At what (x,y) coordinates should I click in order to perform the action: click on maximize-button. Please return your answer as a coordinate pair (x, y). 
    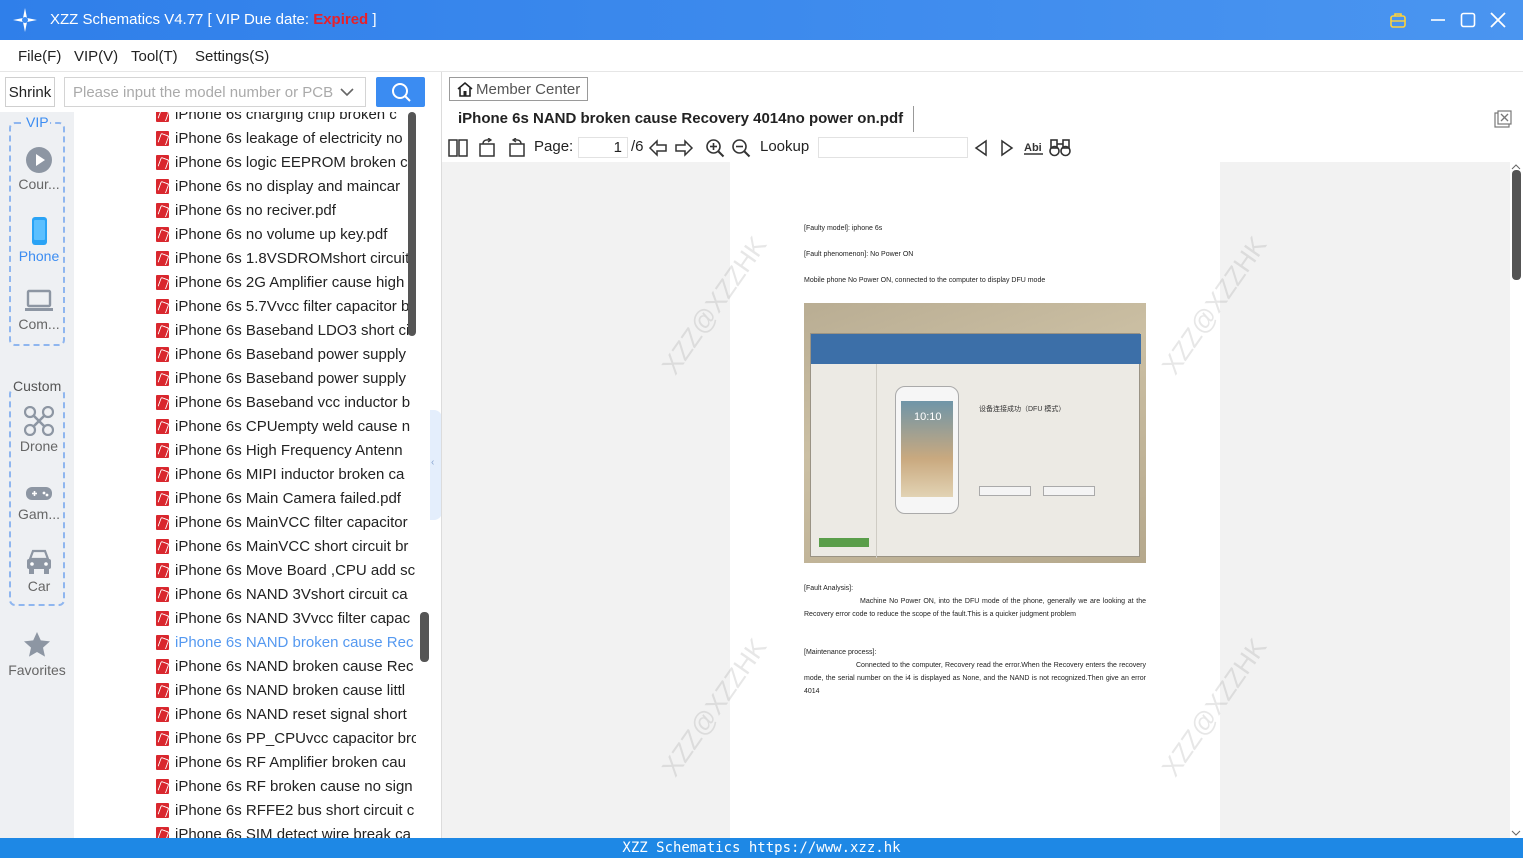
    Looking at the image, I should click on (1468, 20).